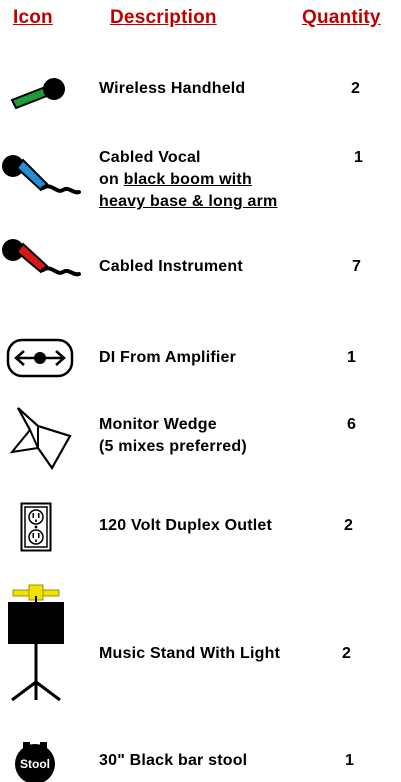 The height and width of the screenshot is (782, 401). What do you see at coordinates (41, 259) in the screenshot?
I see `cabled-instrument-mic-icon` at bounding box center [41, 259].